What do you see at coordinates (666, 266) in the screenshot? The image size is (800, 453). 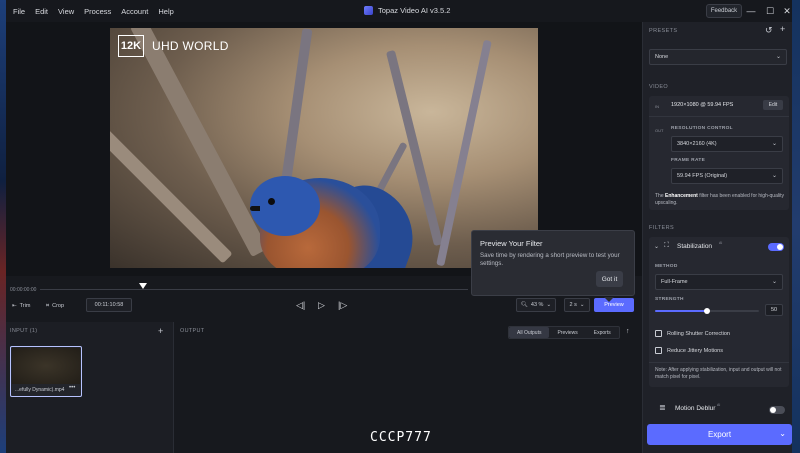 I see `method-label: METHOD` at bounding box center [666, 266].